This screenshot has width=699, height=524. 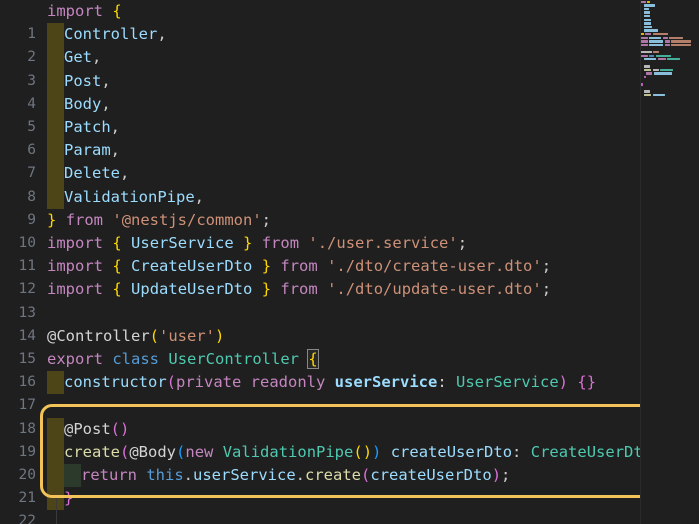 What do you see at coordinates (349, 505) in the screenshot?
I see `code-line: 22 }` at bounding box center [349, 505].